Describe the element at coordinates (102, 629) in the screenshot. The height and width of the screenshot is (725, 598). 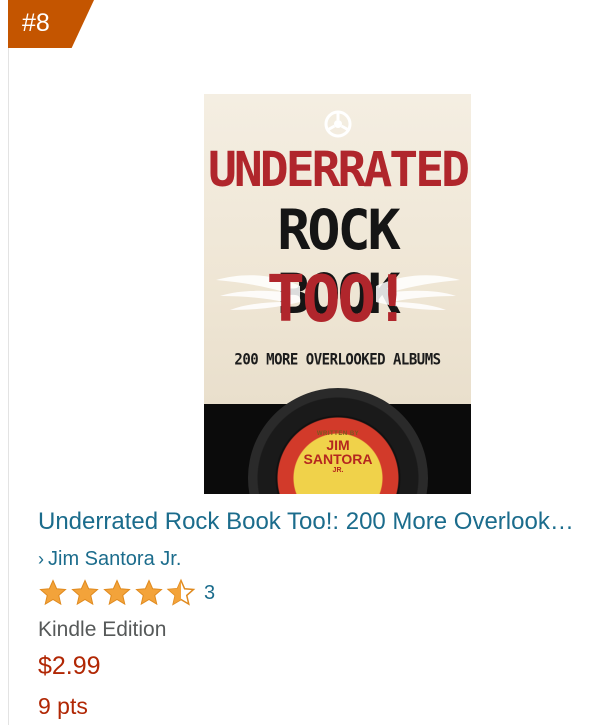
I see `format-label: Kindle Edition` at that location.